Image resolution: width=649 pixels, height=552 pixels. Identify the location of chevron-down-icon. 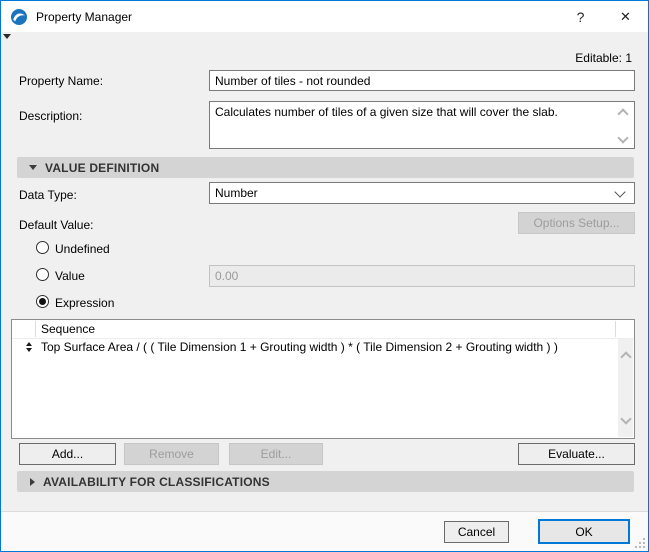
(620, 191).